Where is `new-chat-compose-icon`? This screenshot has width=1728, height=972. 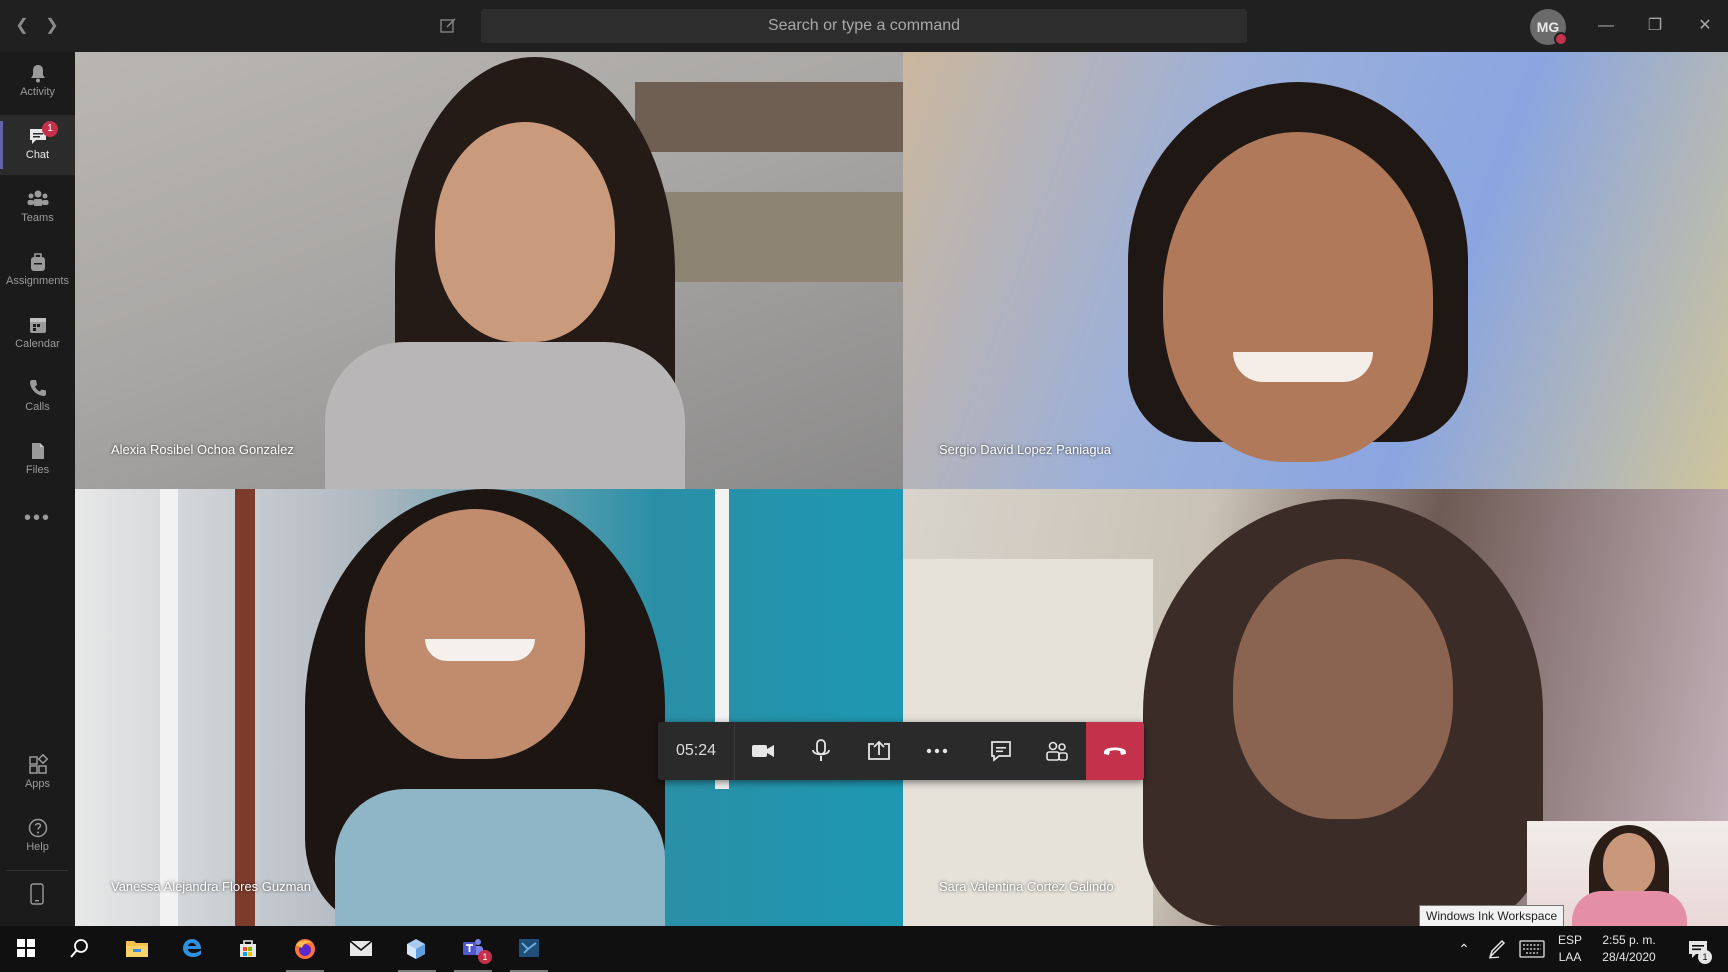
new-chat-compose-icon is located at coordinates (448, 28).